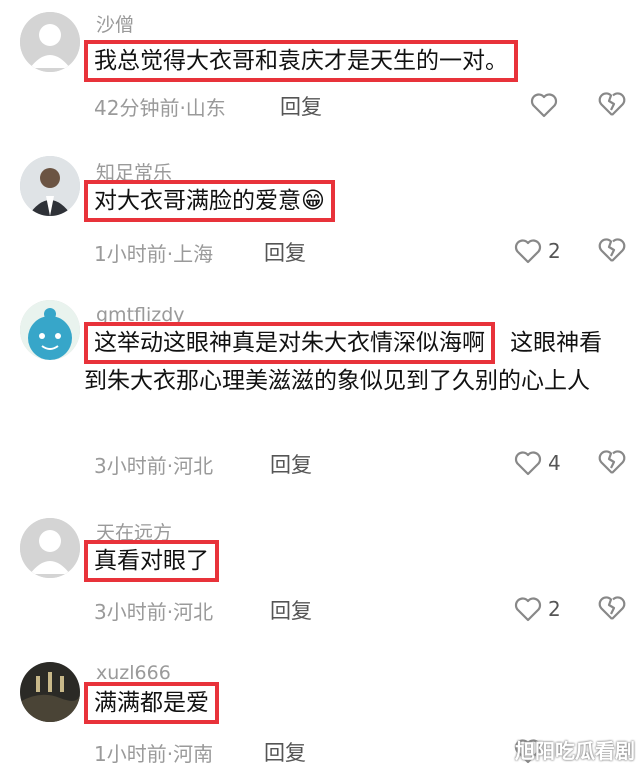  Describe the element at coordinates (354, 703) in the screenshot. I see `comment-text: 满满都是爱` at that location.